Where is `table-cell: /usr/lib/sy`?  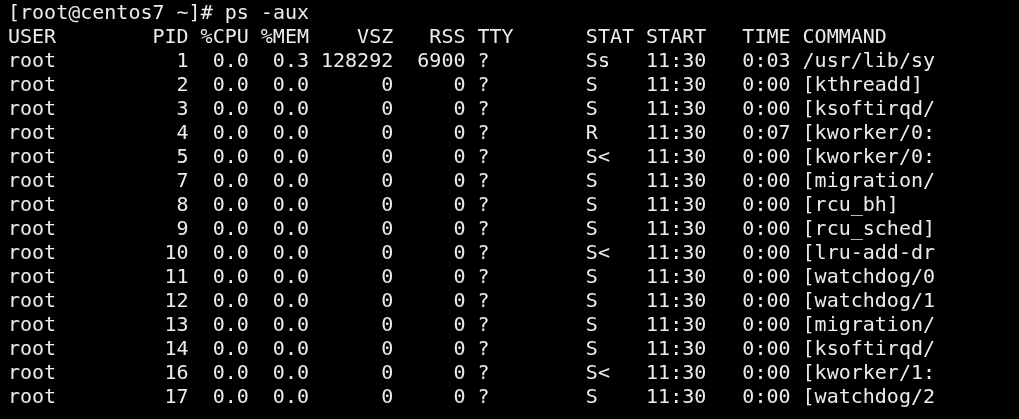
table-cell: /usr/lib/sy is located at coordinates (868, 60).